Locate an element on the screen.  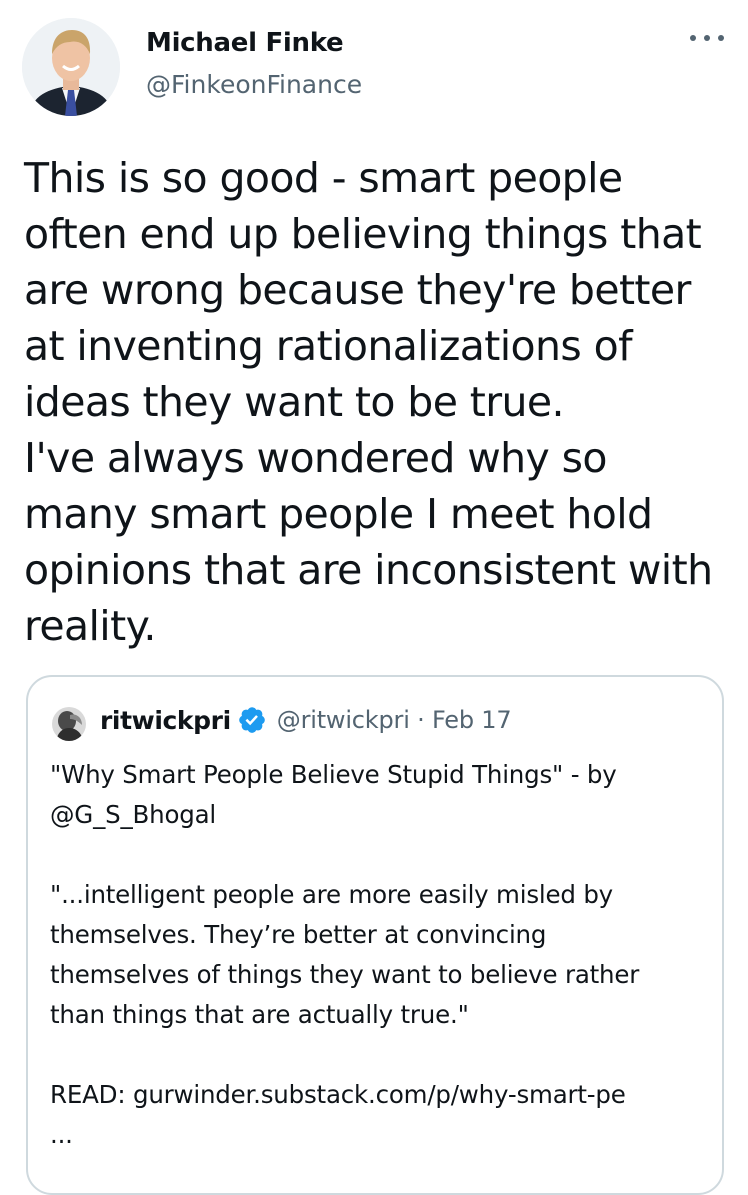
quoted-author-row: ritwickpri @ritwickpri · Feb 17 is located at coordinates (306, 720).